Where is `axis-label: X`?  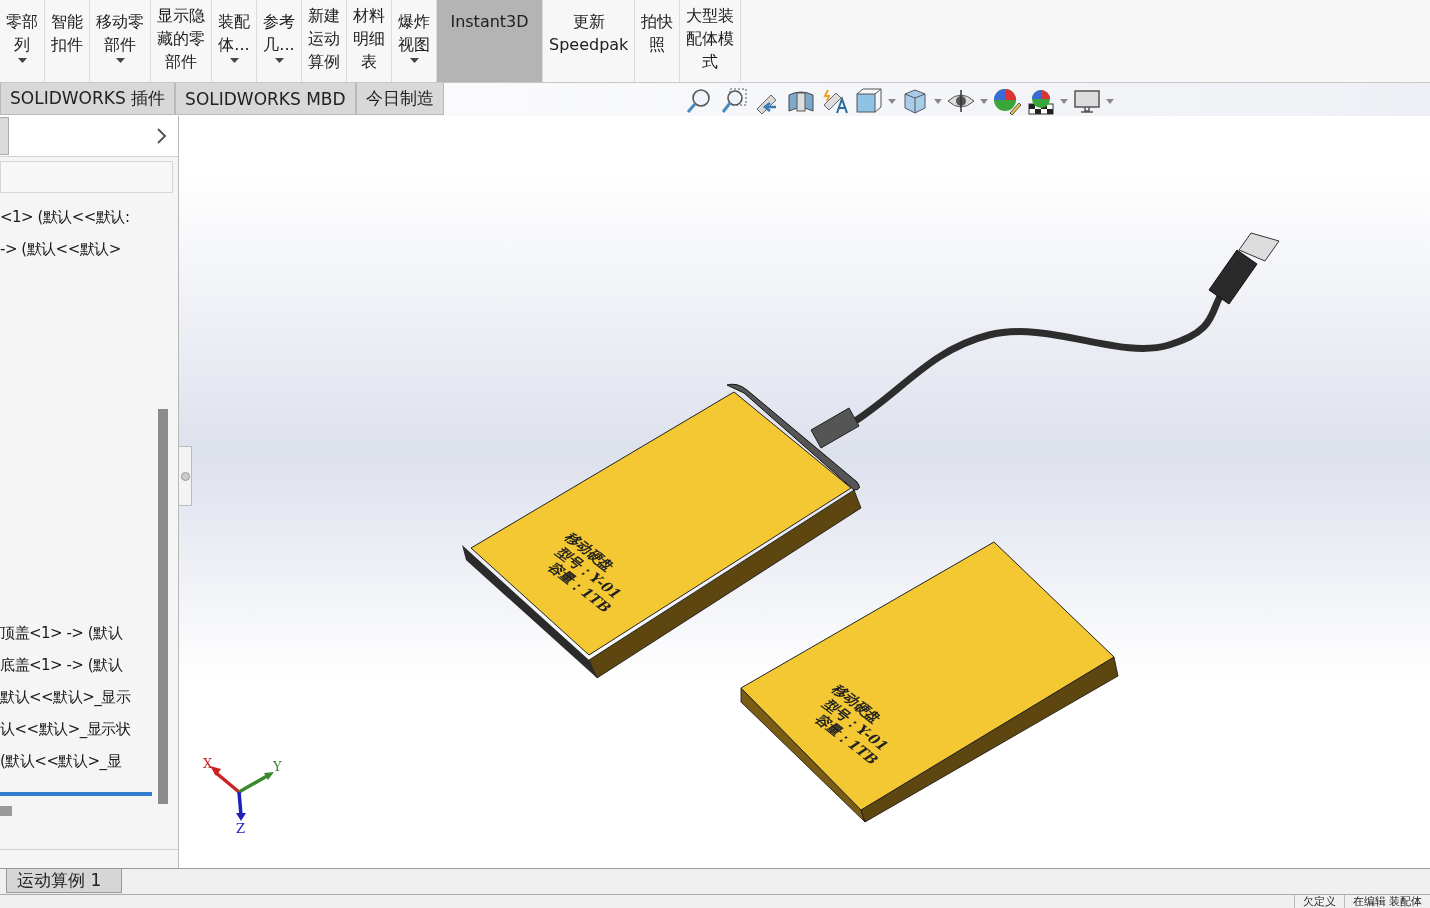
axis-label: X is located at coordinates (208, 763).